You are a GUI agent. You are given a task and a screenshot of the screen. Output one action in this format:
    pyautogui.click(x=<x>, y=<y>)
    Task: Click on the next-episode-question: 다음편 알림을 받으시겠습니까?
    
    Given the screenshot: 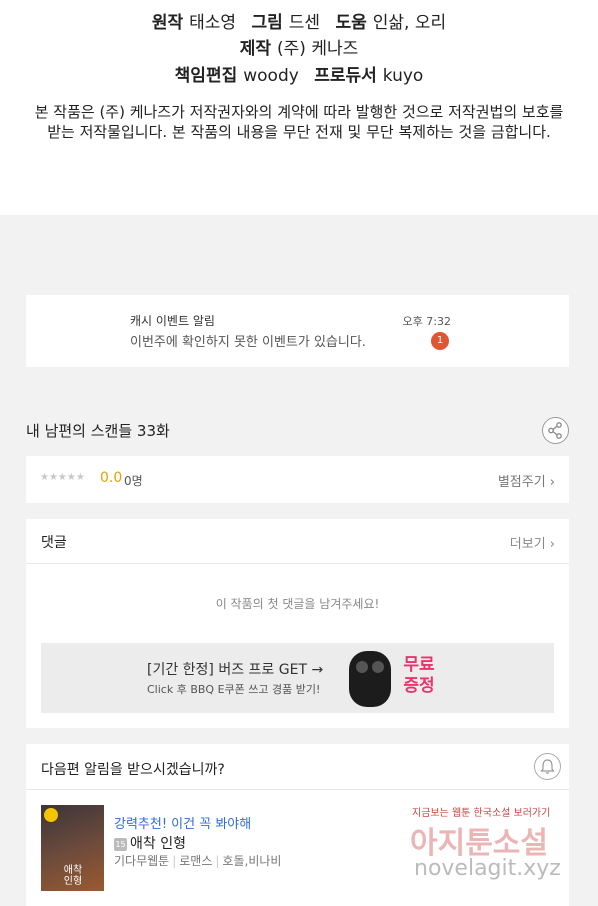 What is the action you would take?
    pyautogui.click(x=133, y=770)
    